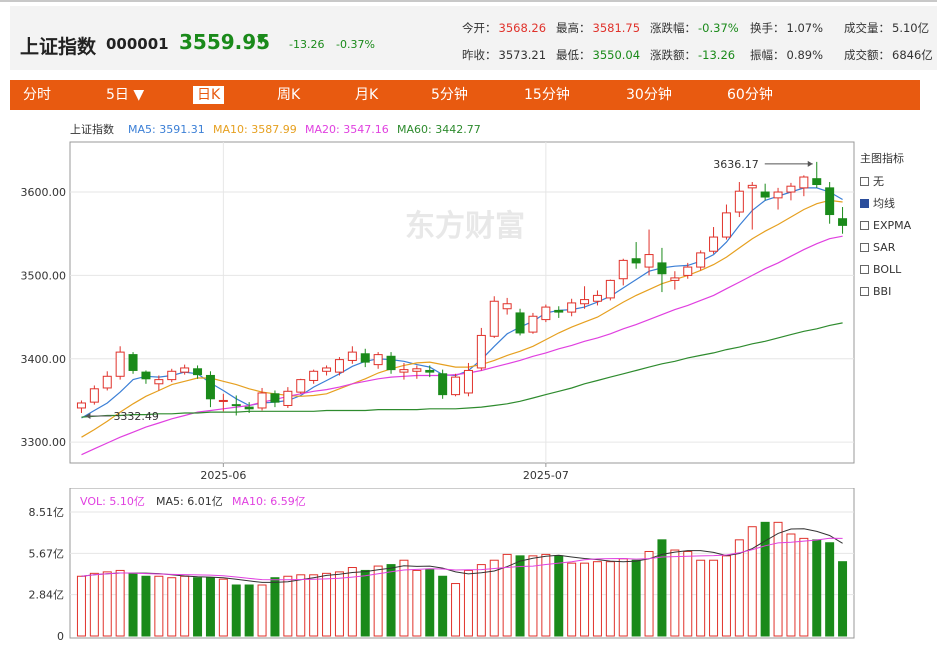 This screenshot has width=937, height=645. Describe the element at coordinates (885, 225) in the screenshot. I see `indicator-option-expma: EXPMA` at that location.